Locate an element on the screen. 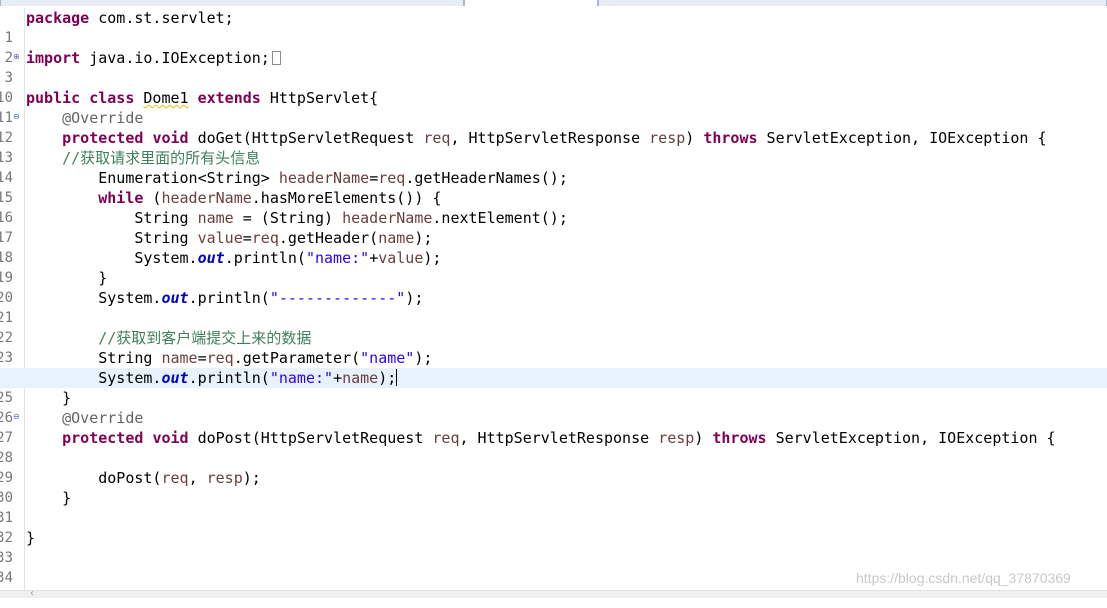 Image resolution: width=1107 pixels, height=608 pixels. watermark: https://blog.csdn.net/qq_37870369 is located at coordinates (963, 578).